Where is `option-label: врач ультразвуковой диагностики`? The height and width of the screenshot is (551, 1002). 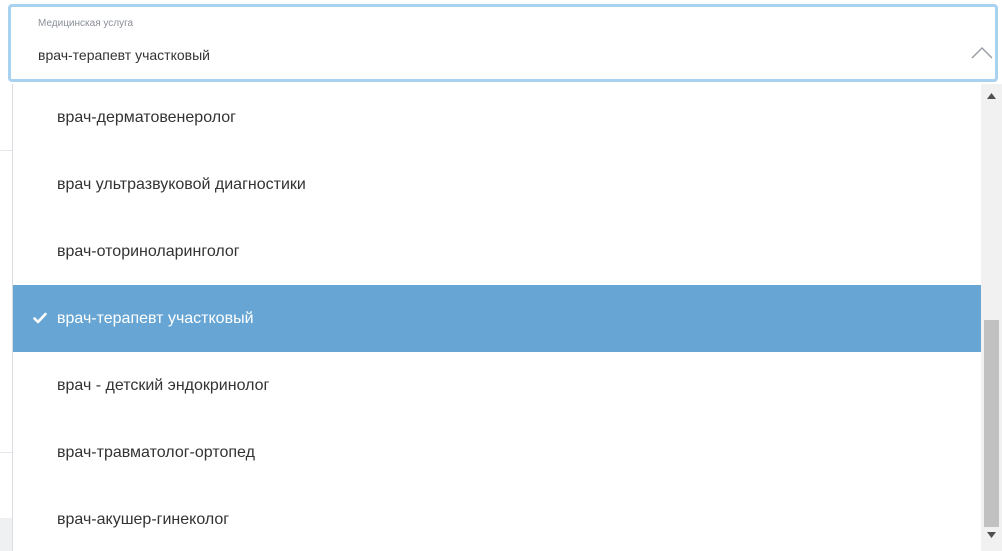
option-label: врач ультразвуковой диагностики is located at coordinates (181, 184).